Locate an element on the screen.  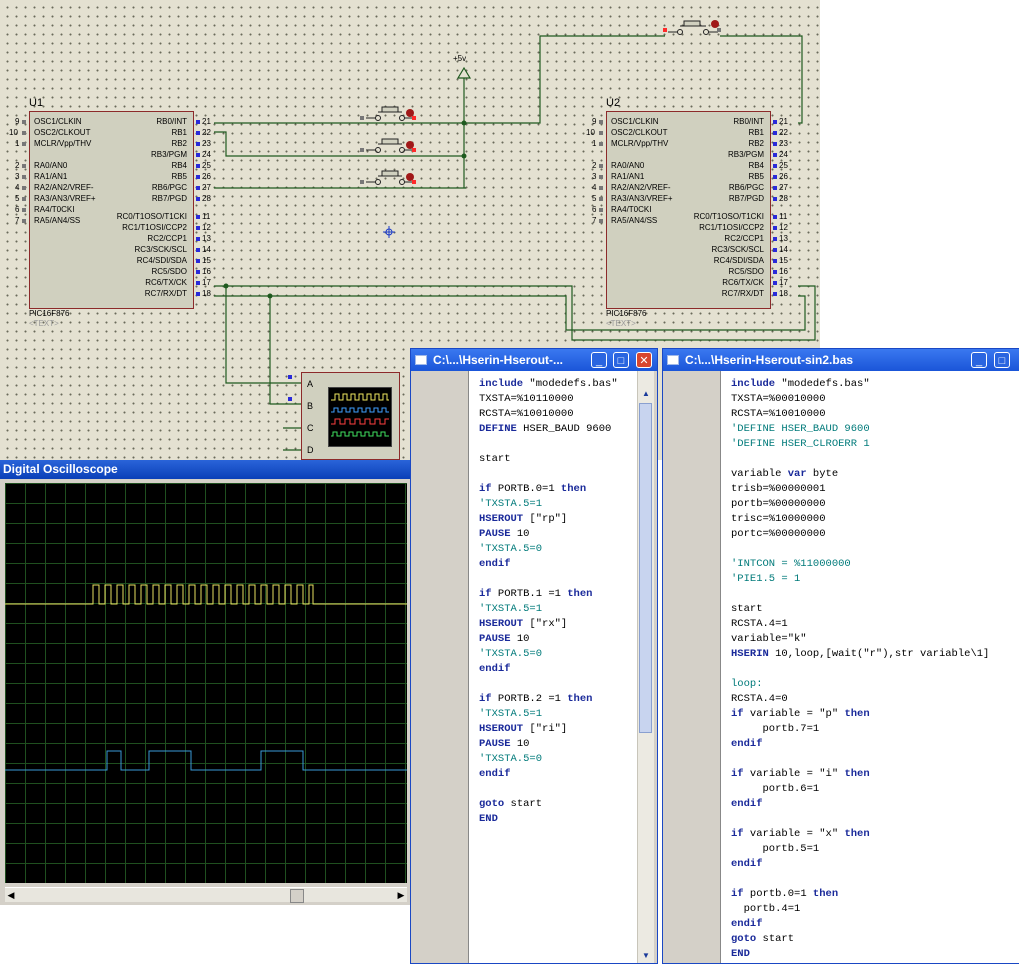
code-line: portb.4=1 is located at coordinates (766, 909).